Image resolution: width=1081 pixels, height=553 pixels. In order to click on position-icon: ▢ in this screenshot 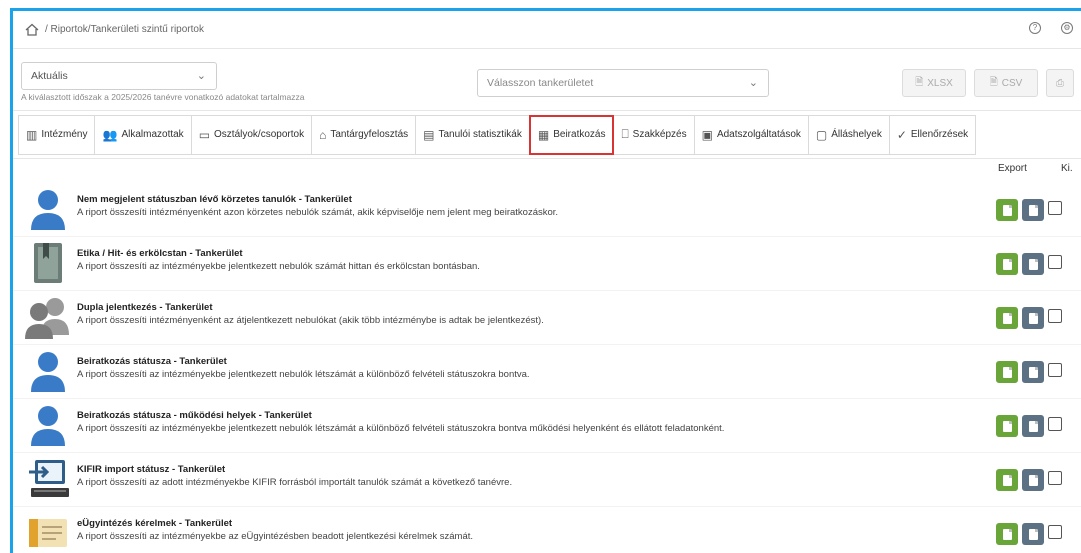, I will do `click(821, 134)`.